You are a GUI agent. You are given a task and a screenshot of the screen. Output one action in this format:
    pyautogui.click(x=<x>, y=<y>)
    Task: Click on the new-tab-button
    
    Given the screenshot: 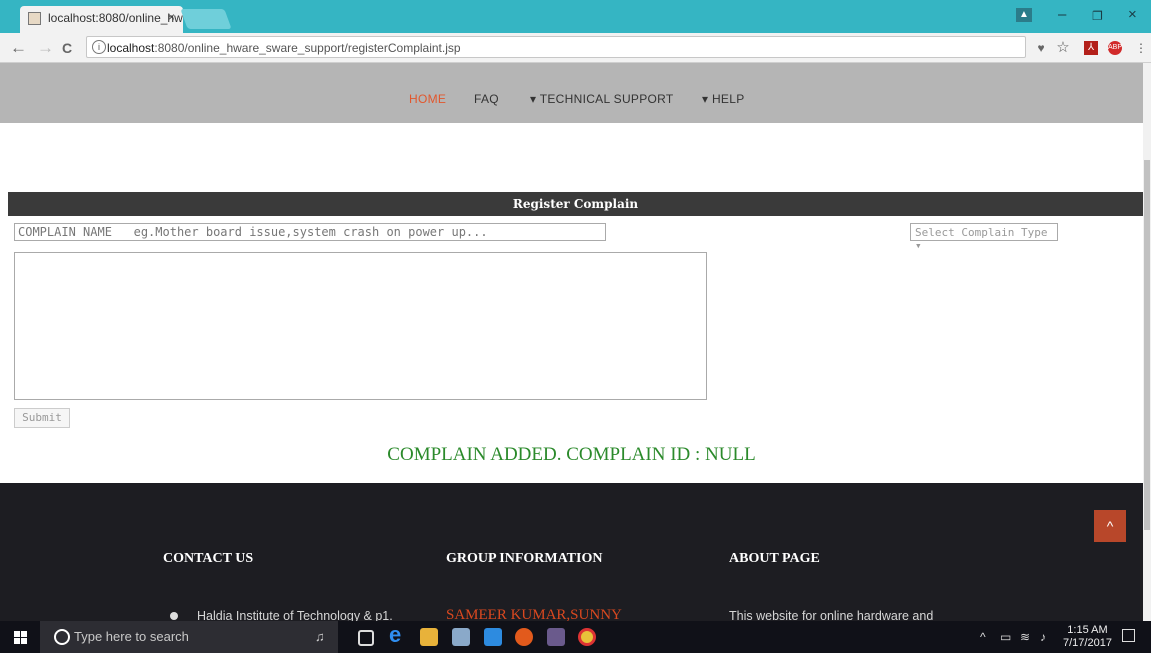 What is the action you would take?
    pyautogui.click(x=206, y=19)
    